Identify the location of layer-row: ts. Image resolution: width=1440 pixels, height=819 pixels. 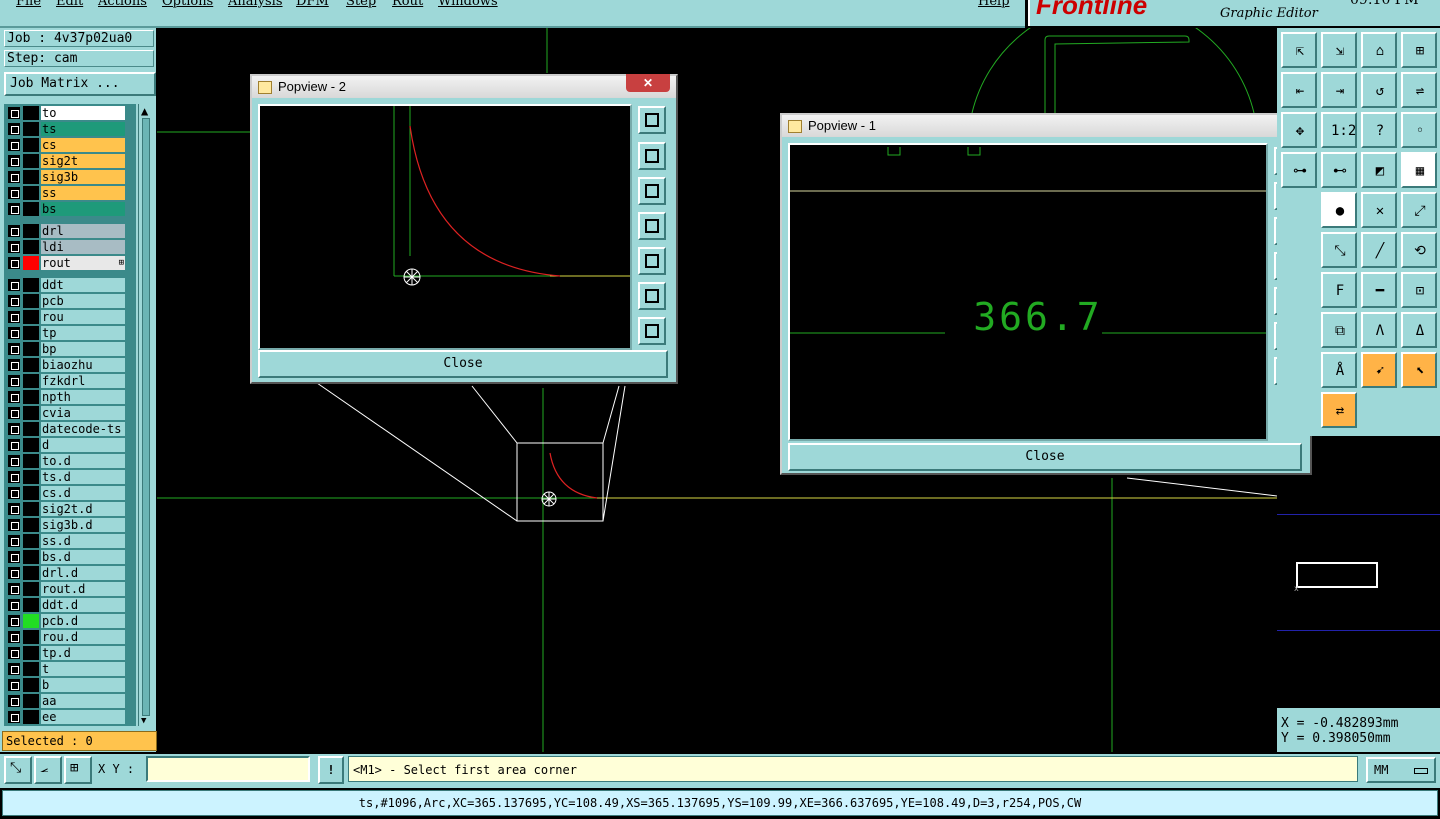
(65, 129).